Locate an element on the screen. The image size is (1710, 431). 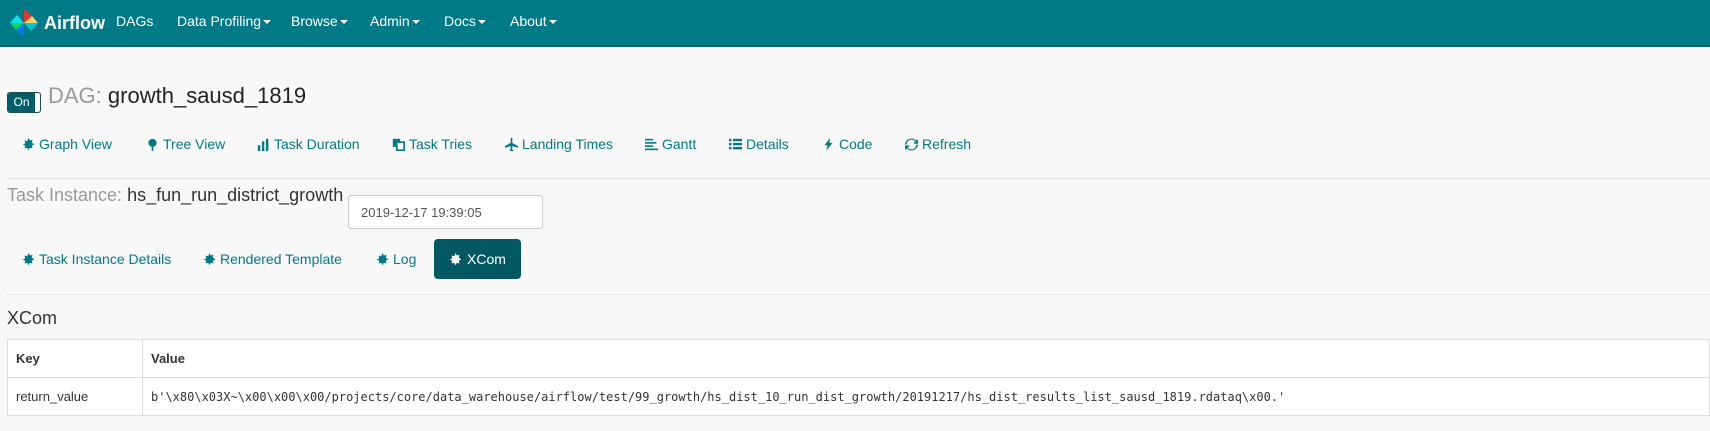
airflow-logo-icon is located at coordinates (24, 23).